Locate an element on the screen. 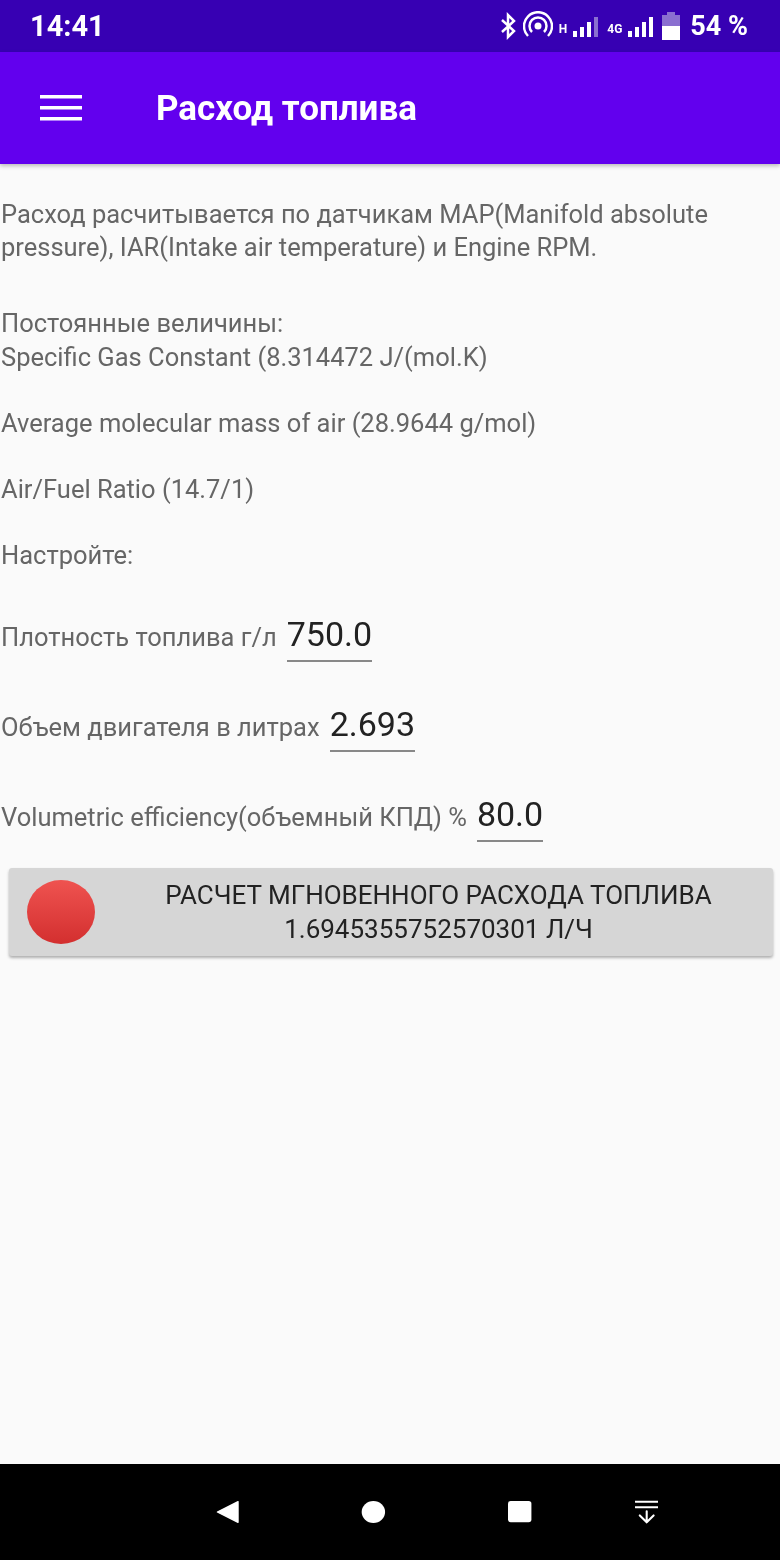 This screenshot has height=1560, width=780. constant-text: Specific Gas Constant (8.314472 J/(mol.K) is located at coordinates (245, 357).